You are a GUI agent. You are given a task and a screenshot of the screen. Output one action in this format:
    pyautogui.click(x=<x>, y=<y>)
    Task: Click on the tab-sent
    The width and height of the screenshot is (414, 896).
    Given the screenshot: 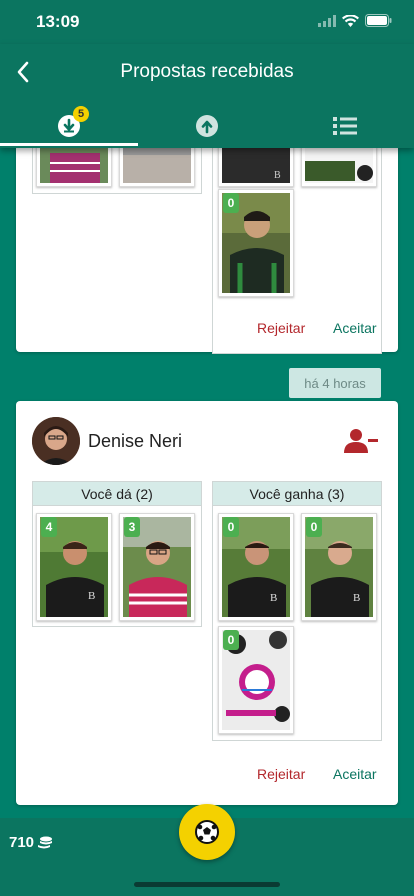 What is the action you would take?
    pyautogui.click(x=207, y=126)
    